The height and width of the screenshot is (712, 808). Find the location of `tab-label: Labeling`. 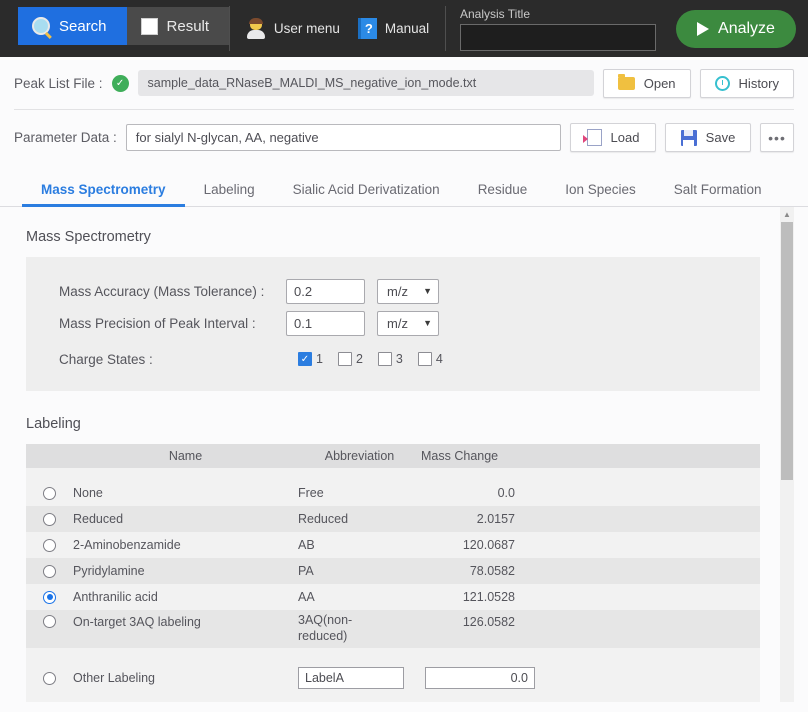

tab-label: Labeling is located at coordinates (229, 189).